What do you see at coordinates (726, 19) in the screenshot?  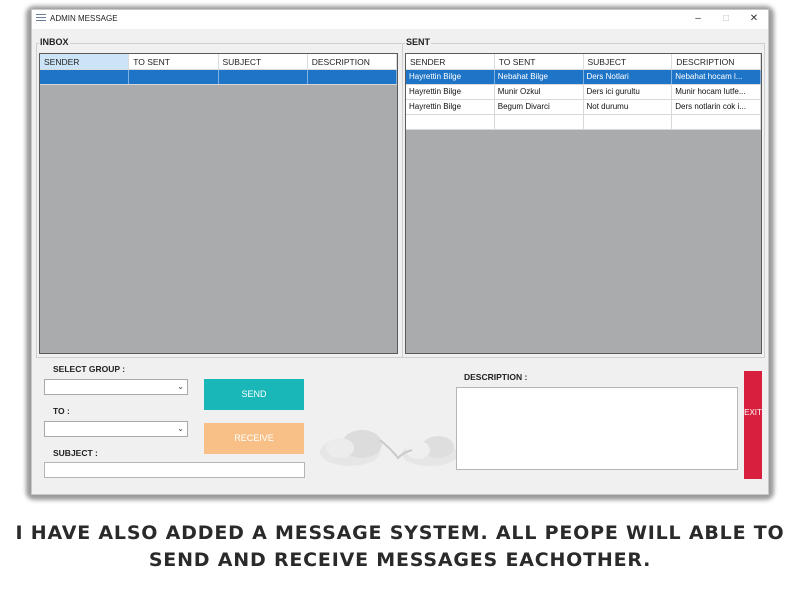 I see `maximize-button: □` at bounding box center [726, 19].